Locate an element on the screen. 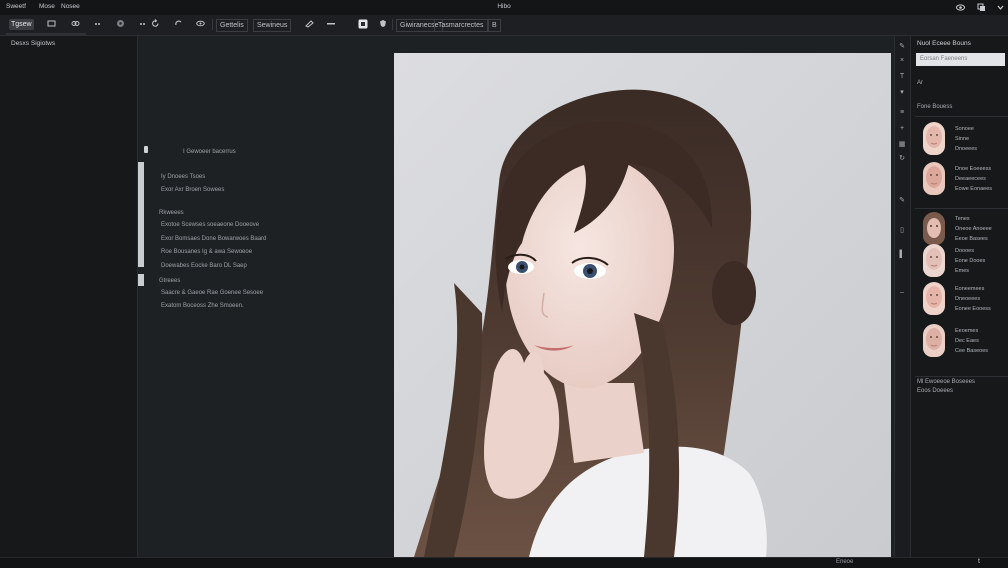 This screenshot has width=1008, height=568. left-panel: Desxs Sigiotws is located at coordinates (69, 296).